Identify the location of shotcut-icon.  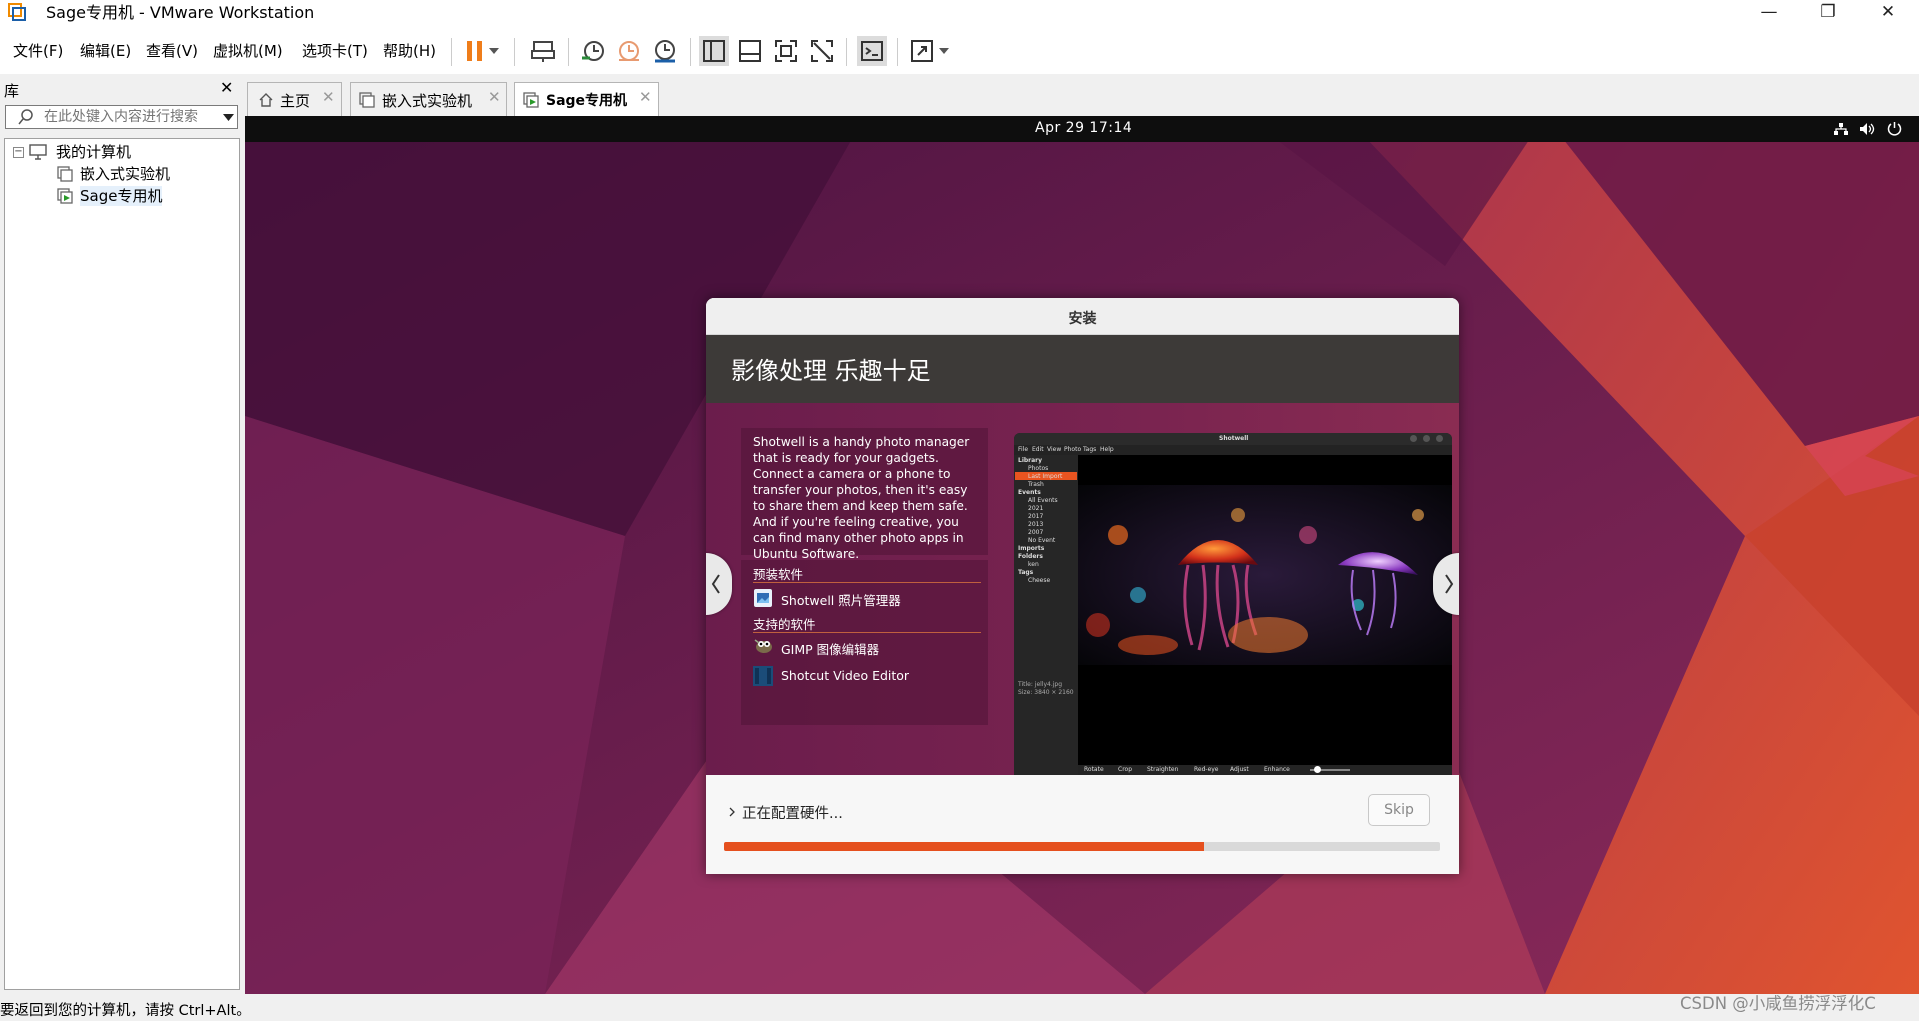
(763, 676).